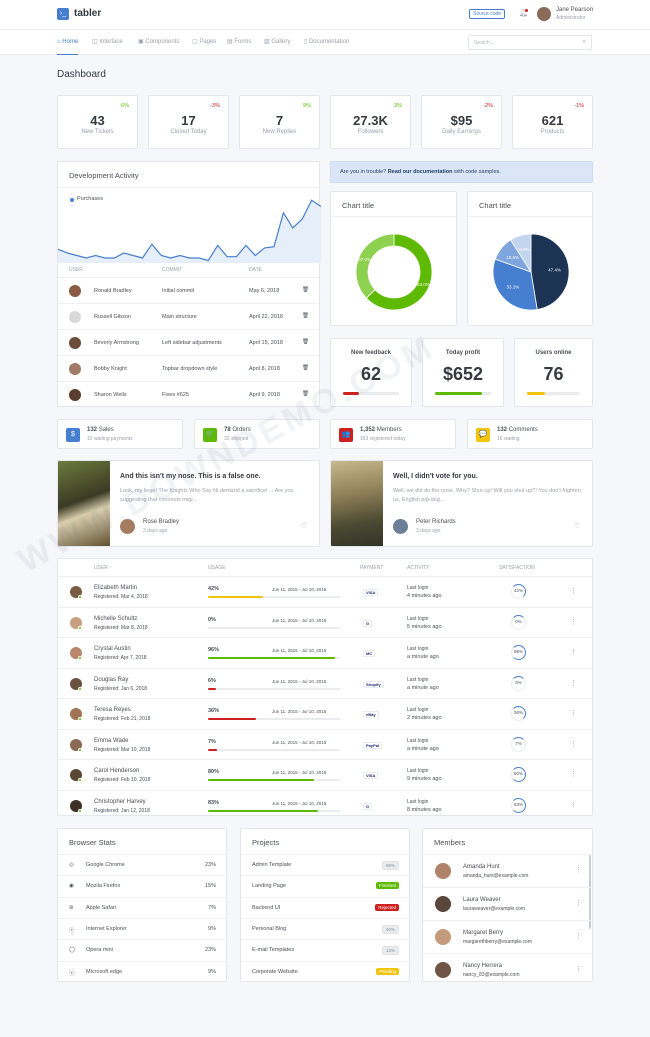  What do you see at coordinates (420, 172) in the screenshot?
I see `alert-docs-link: Read our documentation` at bounding box center [420, 172].